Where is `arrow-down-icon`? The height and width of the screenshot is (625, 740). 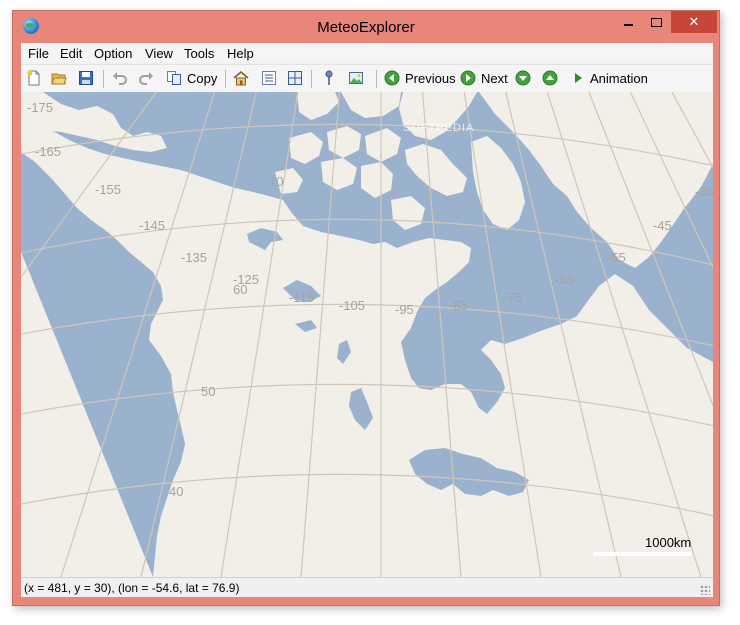
arrow-down-icon is located at coordinates (523, 78).